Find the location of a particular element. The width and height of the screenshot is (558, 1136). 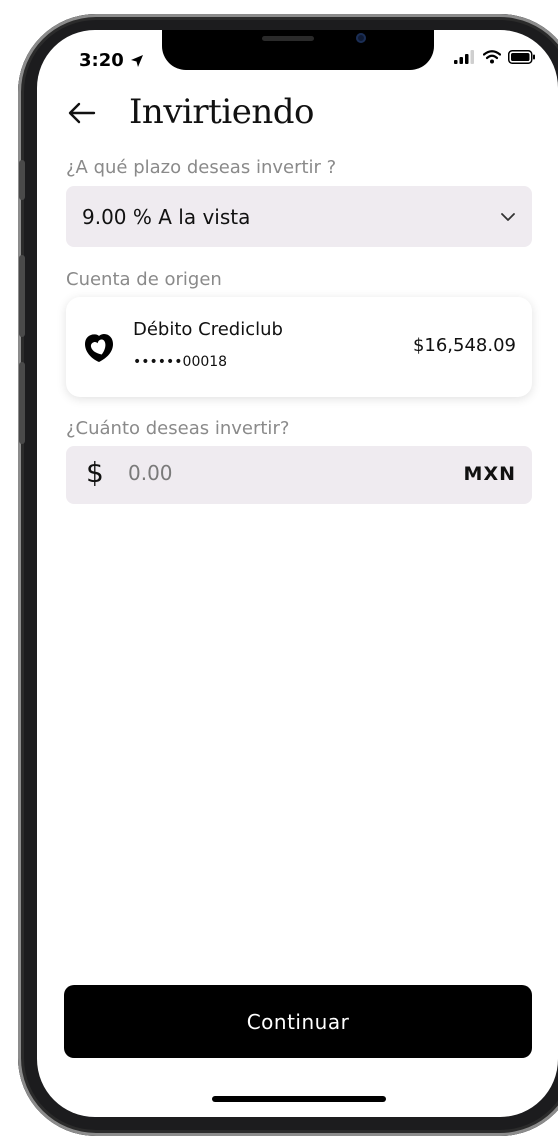

amount-label: ¿Cuánto deseas invertir? is located at coordinates (178, 428).